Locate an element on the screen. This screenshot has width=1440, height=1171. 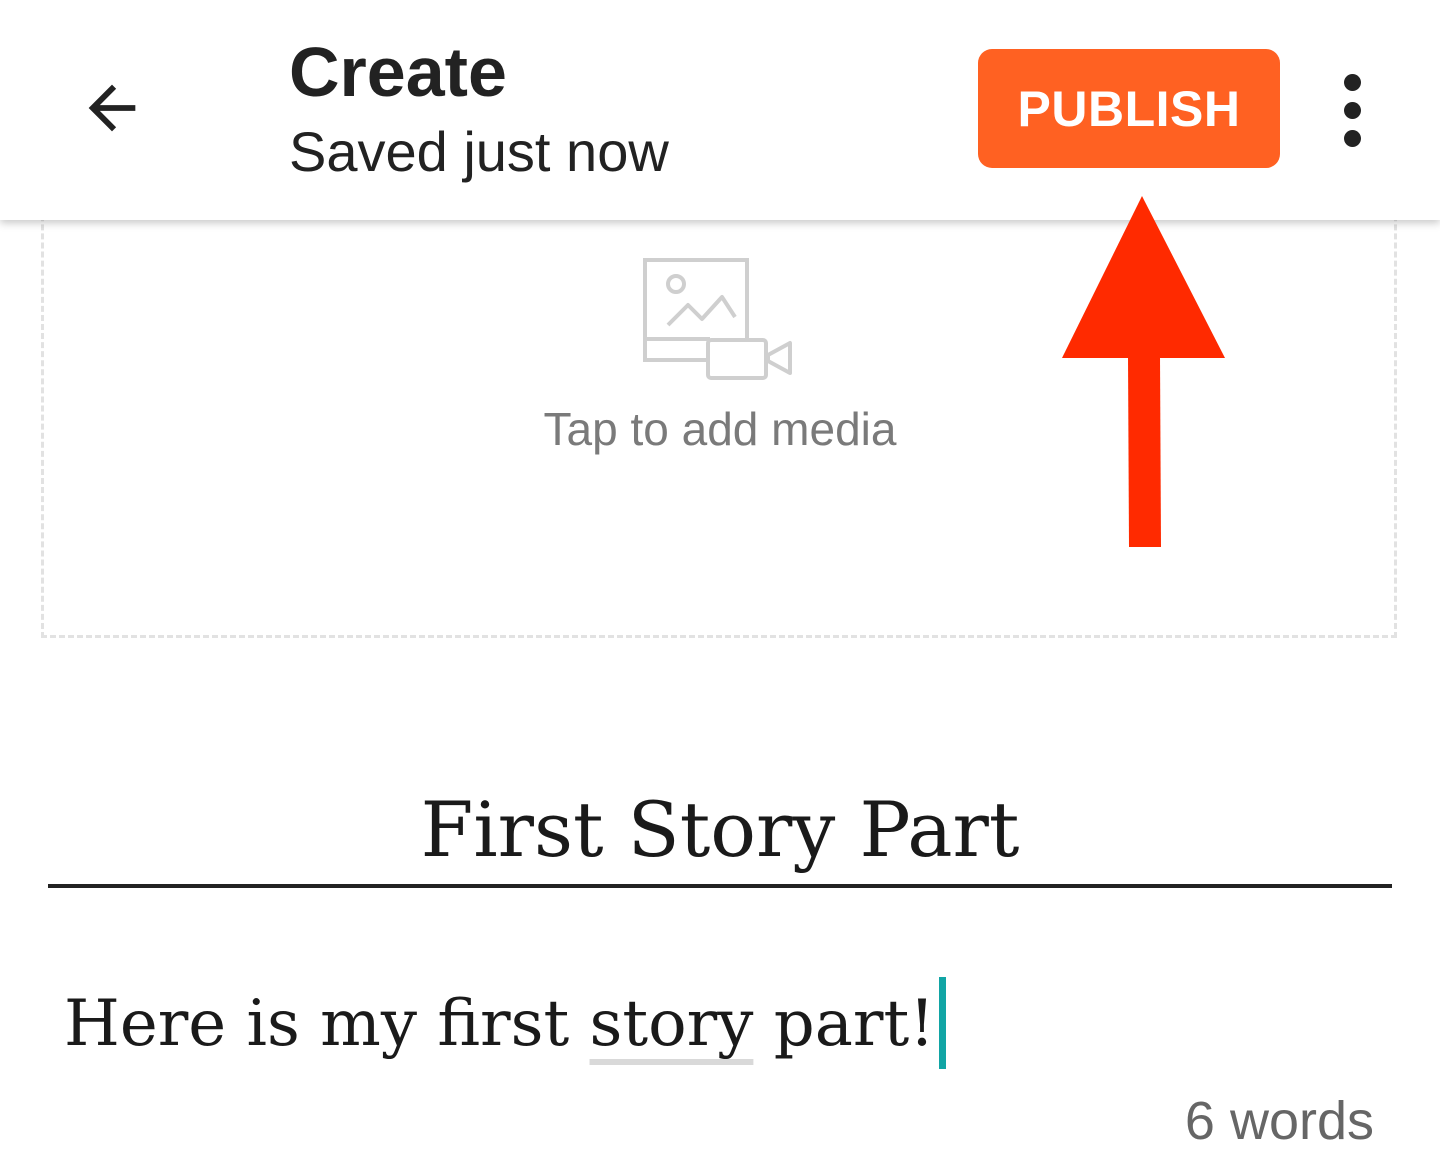
title-block: Create Saved just now is located at coordinates (479, 108).